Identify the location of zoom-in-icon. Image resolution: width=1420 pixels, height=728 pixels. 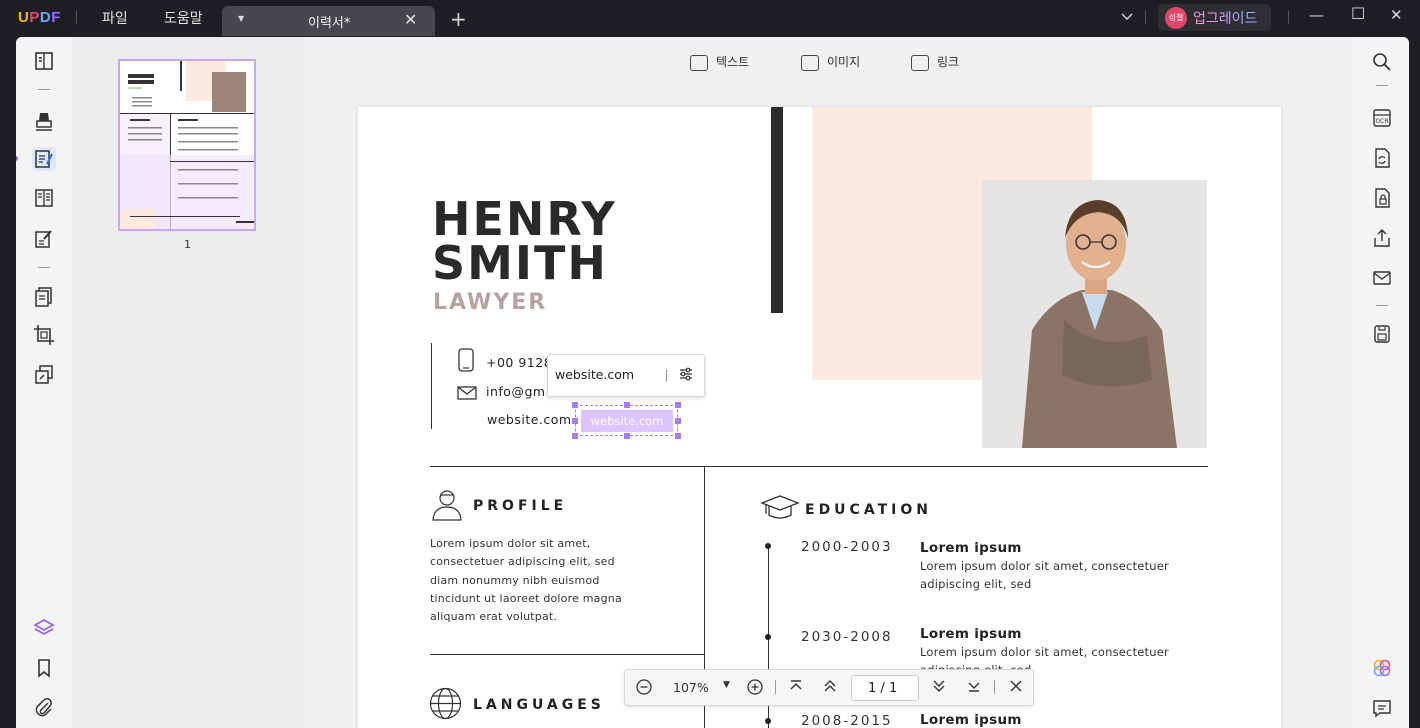
(755, 689).